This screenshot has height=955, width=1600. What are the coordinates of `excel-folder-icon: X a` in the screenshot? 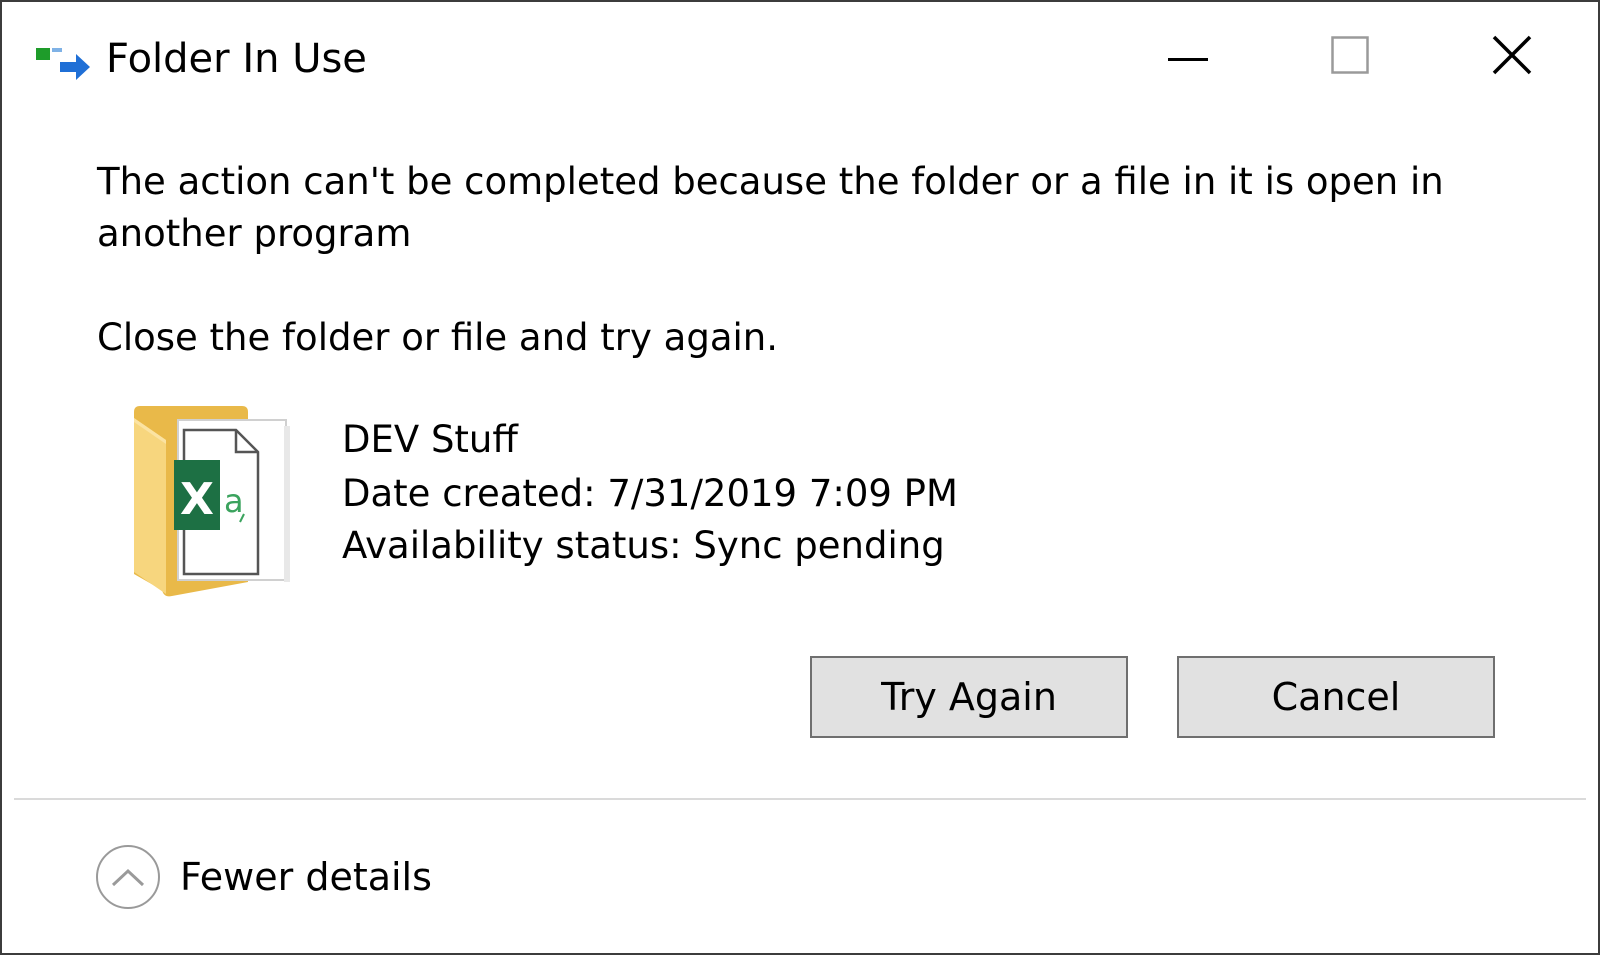 It's located at (213, 502).